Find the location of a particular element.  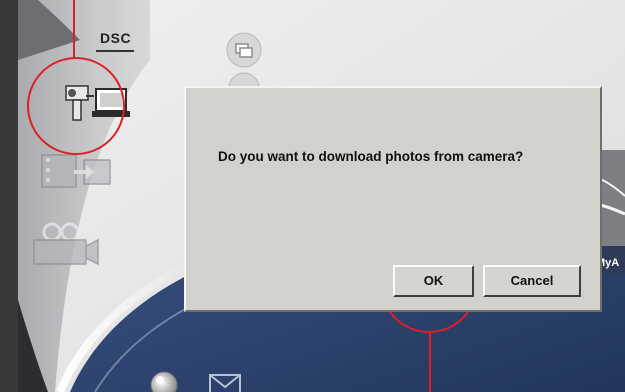

film-to-pc-icon is located at coordinates (76, 171).